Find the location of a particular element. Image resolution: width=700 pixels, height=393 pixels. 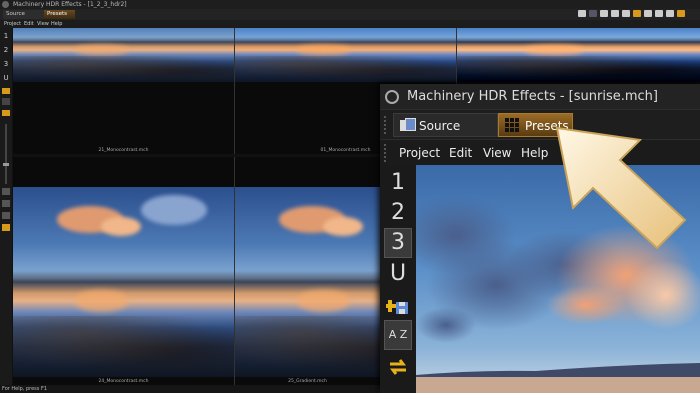

source-images-icon is located at coordinates (408, 125).